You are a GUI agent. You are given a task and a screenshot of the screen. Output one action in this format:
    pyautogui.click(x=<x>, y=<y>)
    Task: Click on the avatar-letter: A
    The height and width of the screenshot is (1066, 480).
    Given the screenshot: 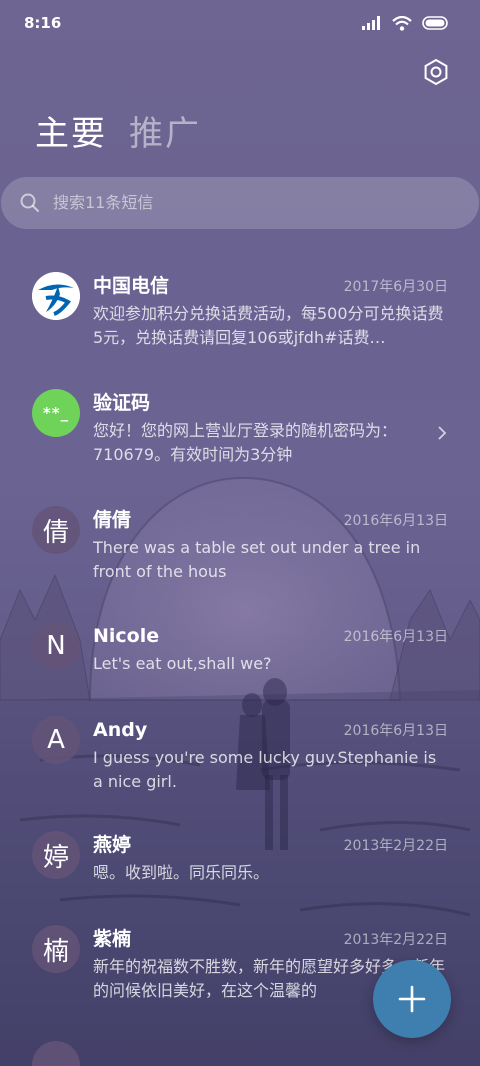 What is the action you would take?
    pyautogui.click(x=56, y=740)
    